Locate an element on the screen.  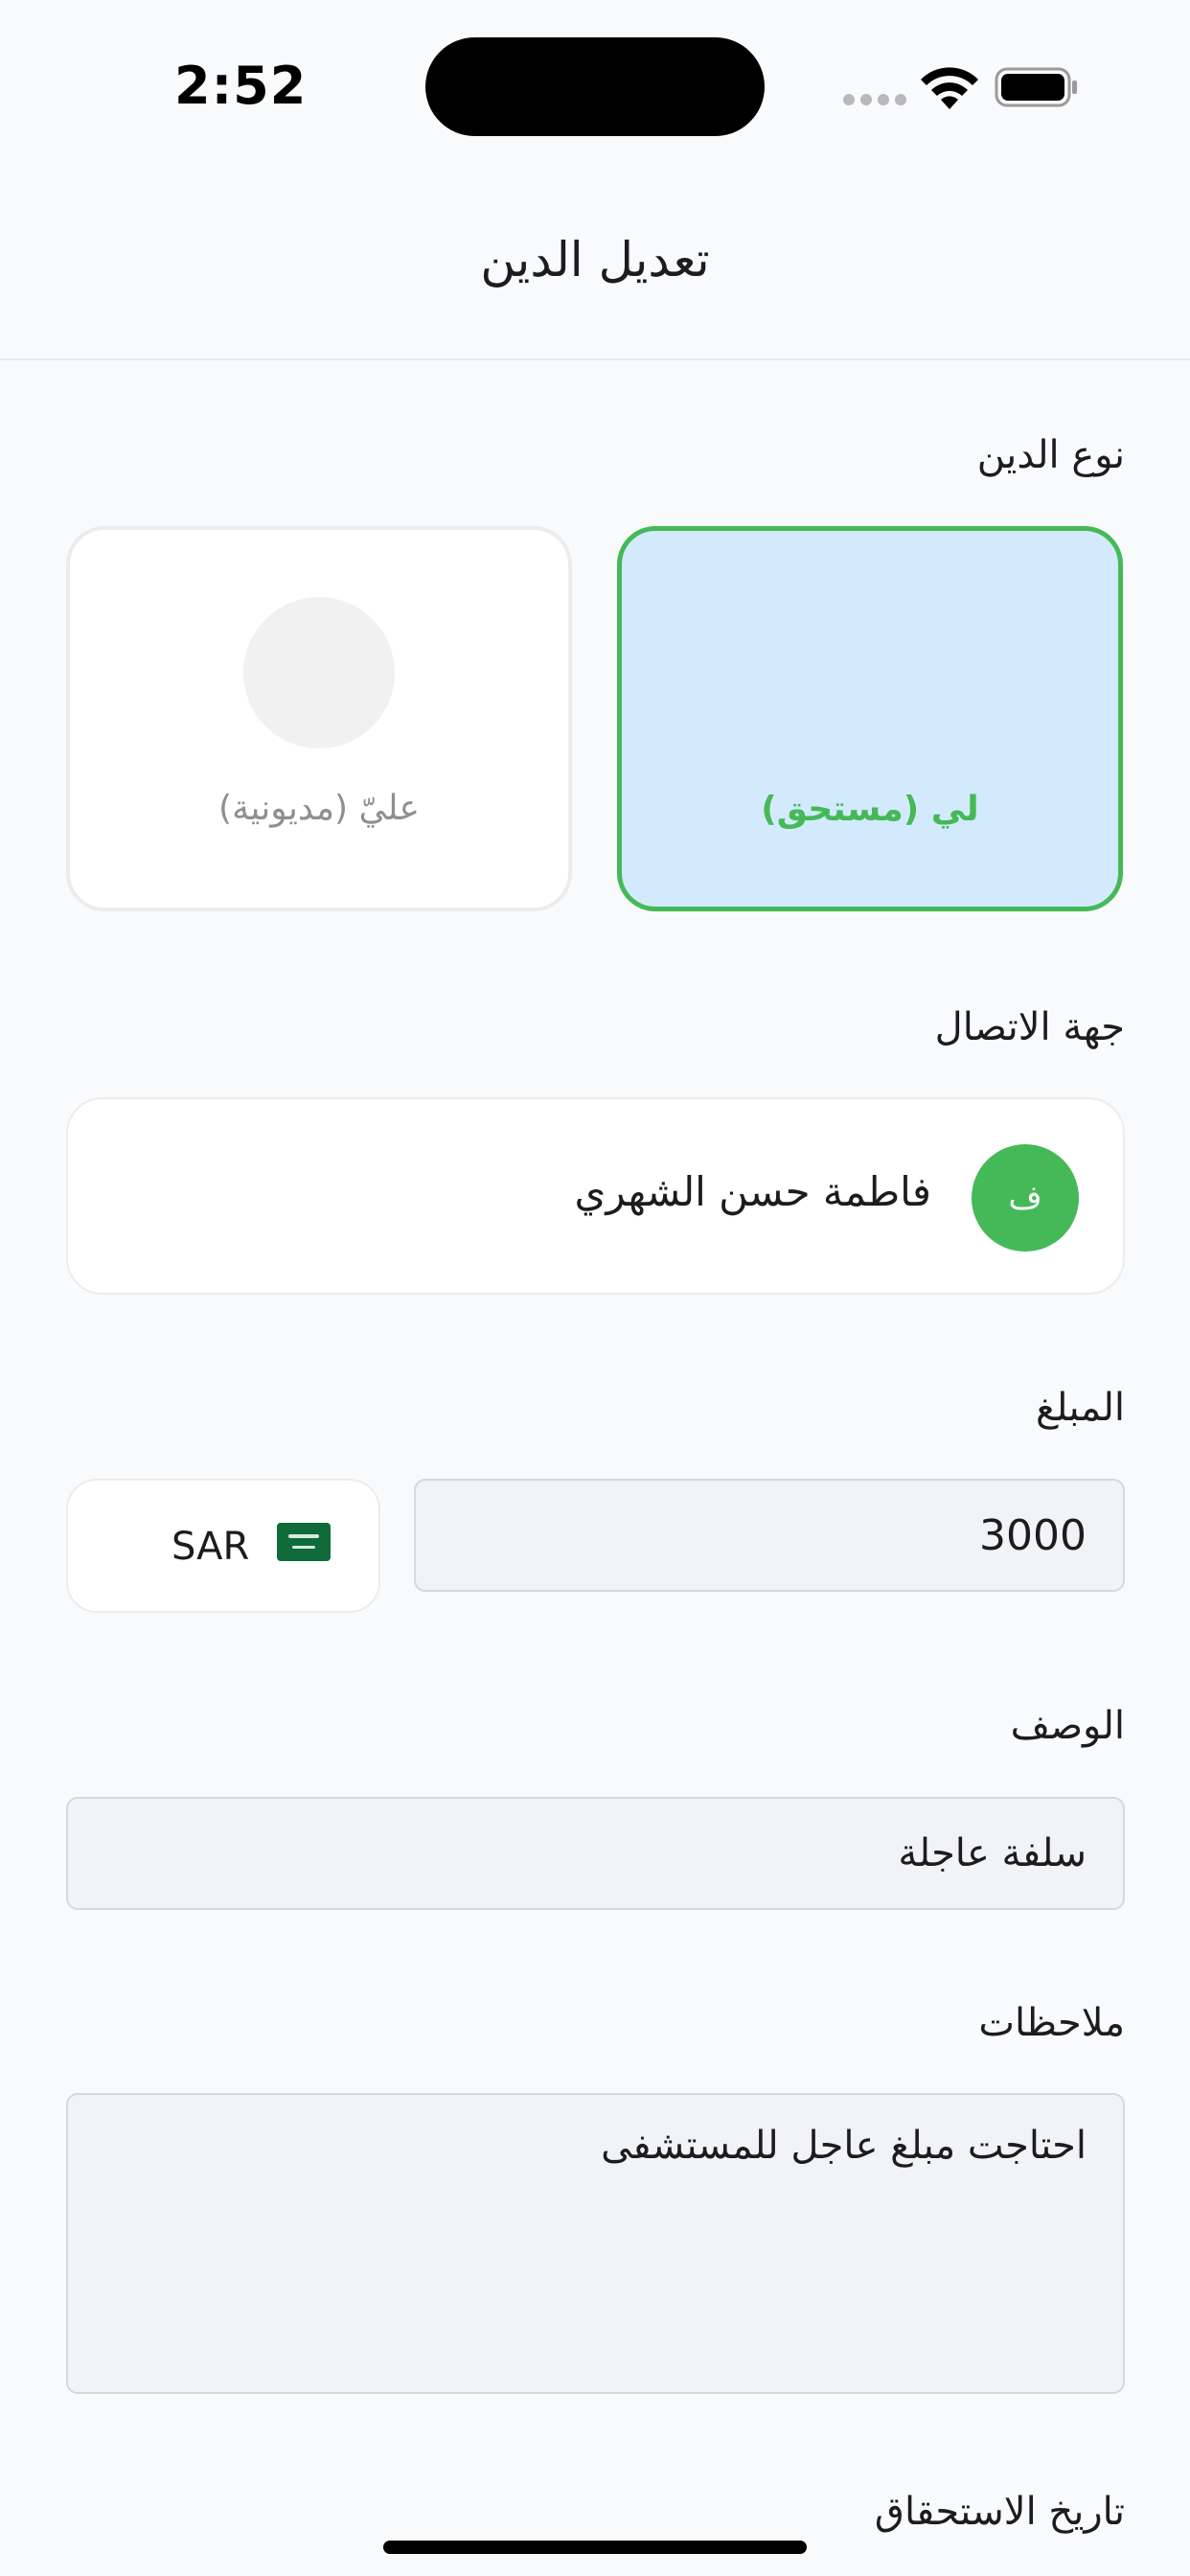
debt-type-label: نوع الدين is located at coordinates (1050, 455).